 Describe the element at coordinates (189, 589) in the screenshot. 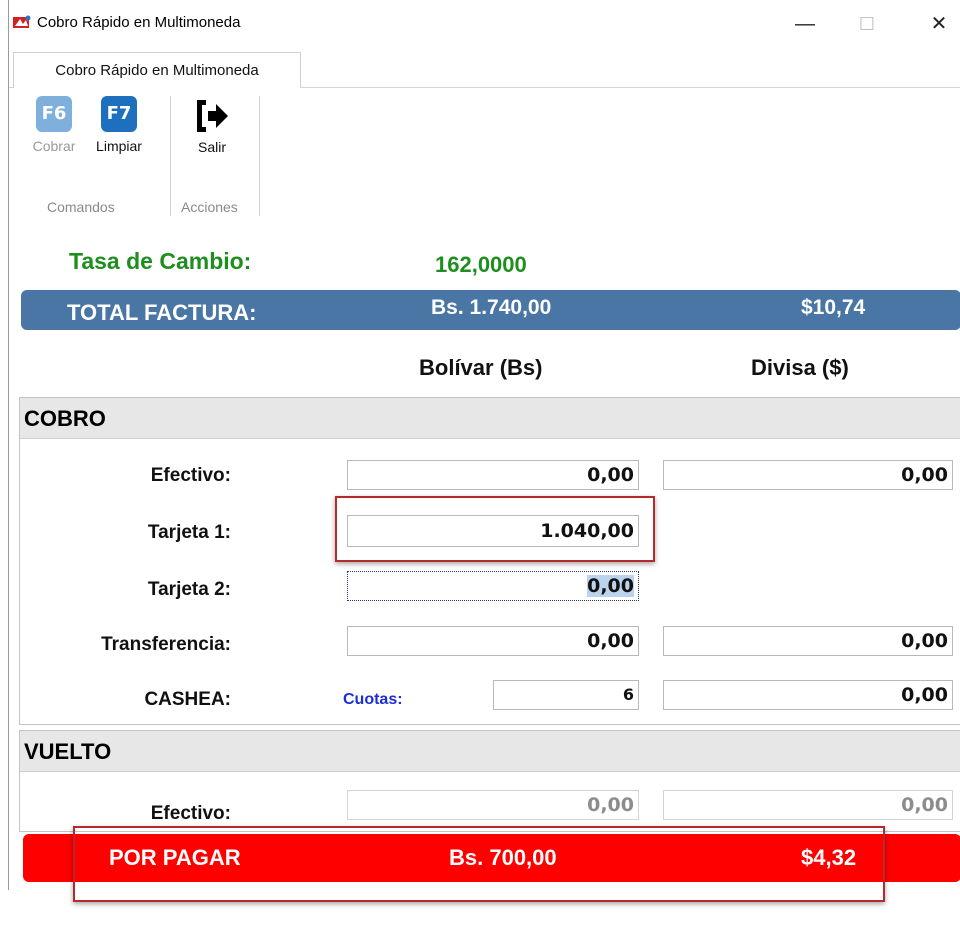

I see `tarjeta2-label: Tarjeta 2:` at that location.